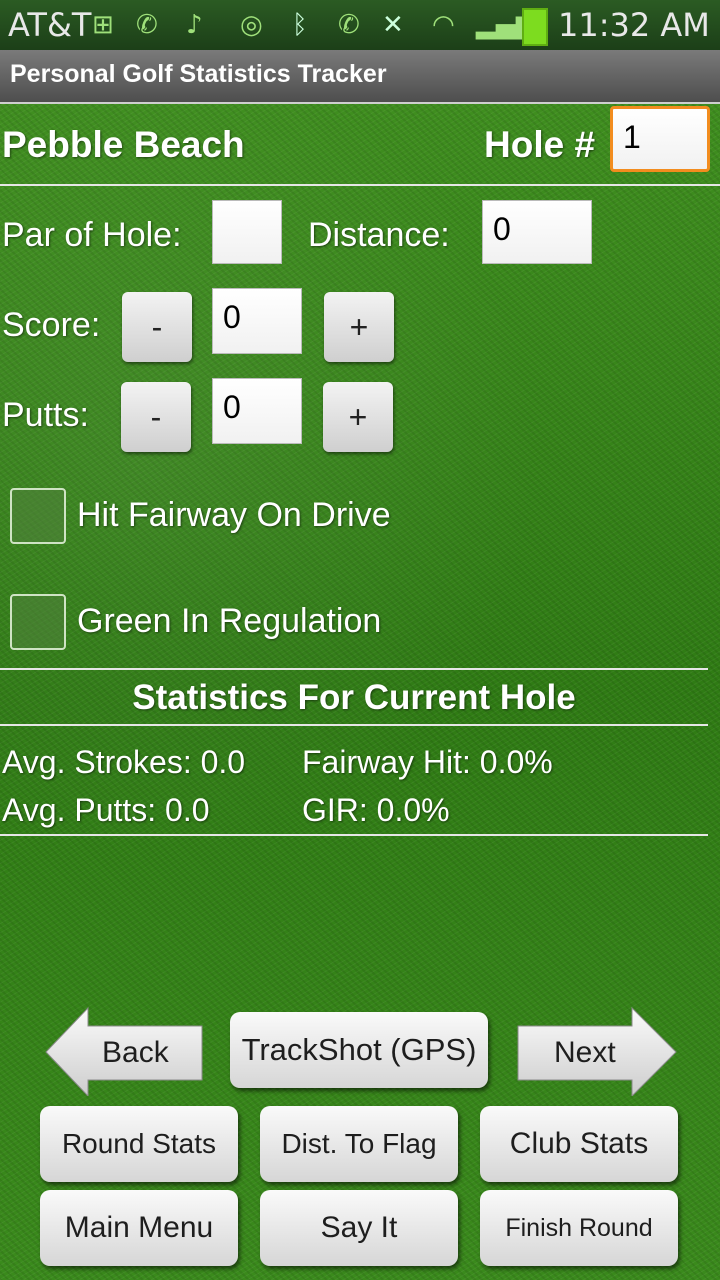 Image resolution: width=720 pixels, height=1280 pixels. Describe the element at coordinates (540, 144) in the screenshot. I see `hole-label: Hole #` at that location.